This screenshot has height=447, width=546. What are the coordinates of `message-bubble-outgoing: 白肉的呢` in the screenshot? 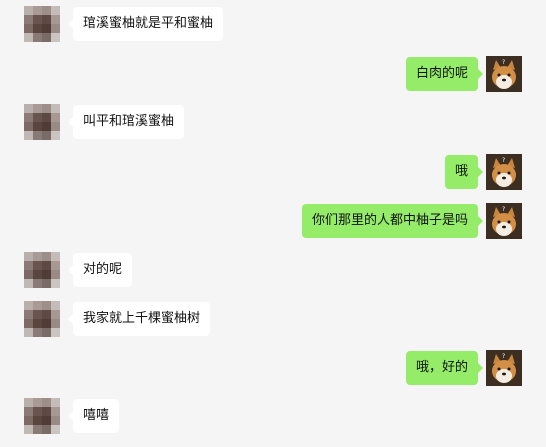 It's located at (444, 74).